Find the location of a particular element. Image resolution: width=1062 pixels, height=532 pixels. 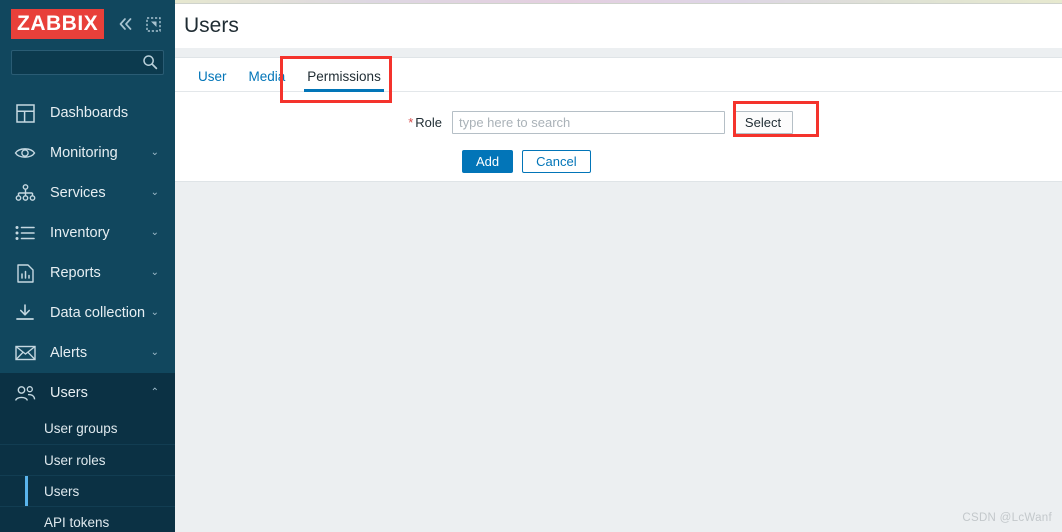

list-icon is located at coordinates (25, 233).